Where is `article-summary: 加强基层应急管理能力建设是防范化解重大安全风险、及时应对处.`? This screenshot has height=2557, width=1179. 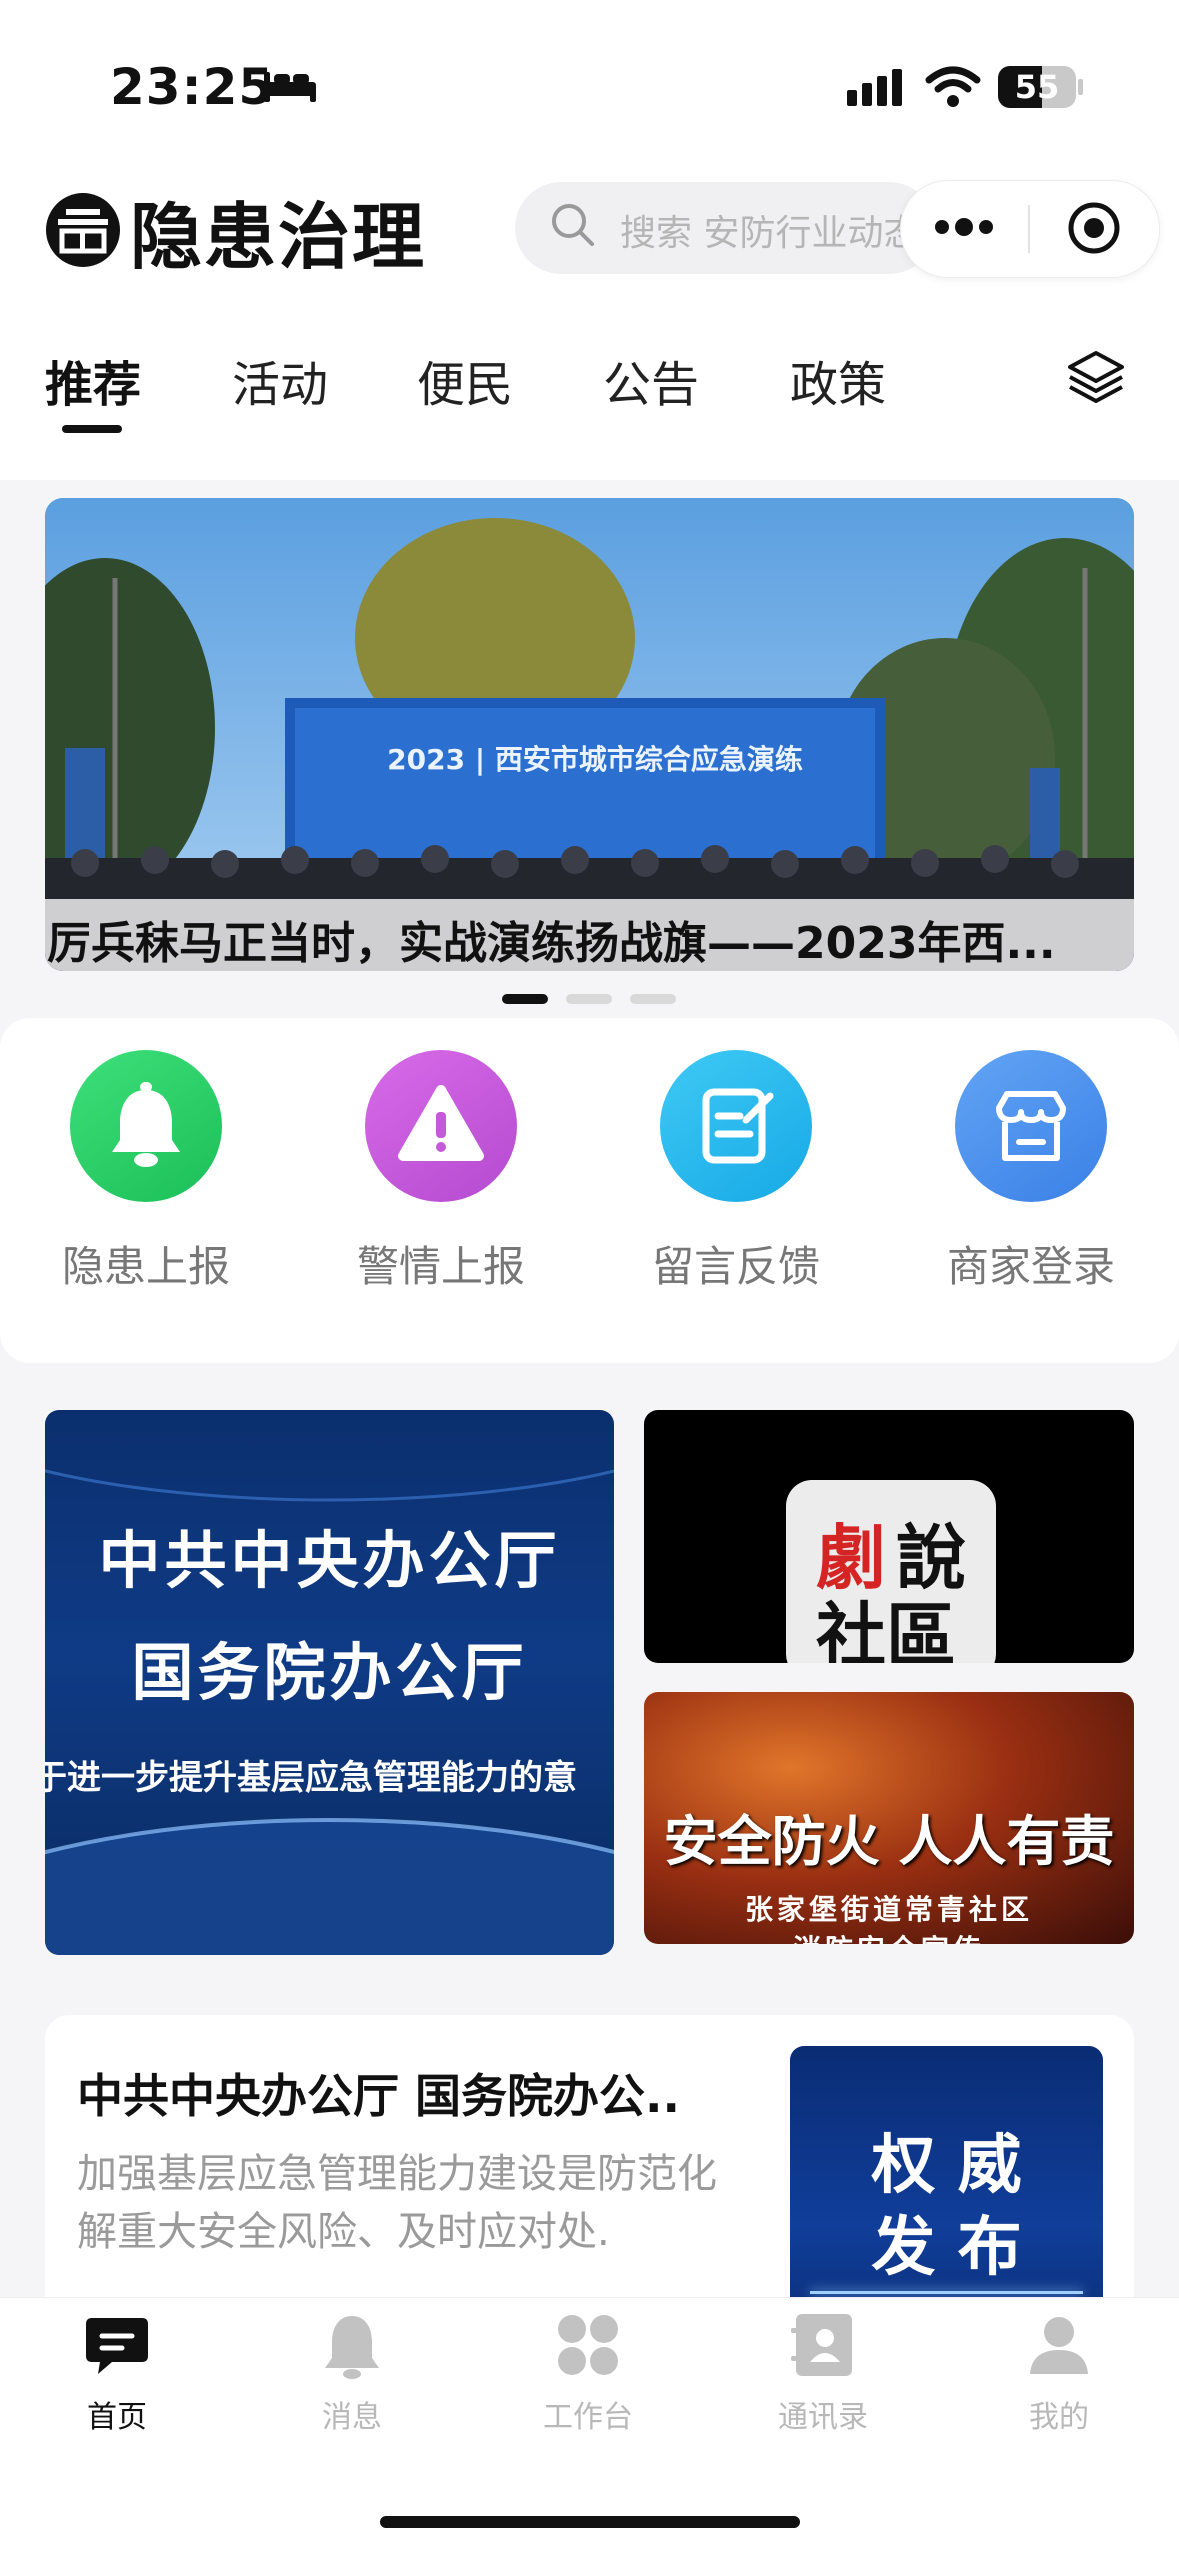
article-summary: 加强基层应急管理能力建设是防范化解重大安全风险、及时应对处. is located at coordinates (397, 2203).